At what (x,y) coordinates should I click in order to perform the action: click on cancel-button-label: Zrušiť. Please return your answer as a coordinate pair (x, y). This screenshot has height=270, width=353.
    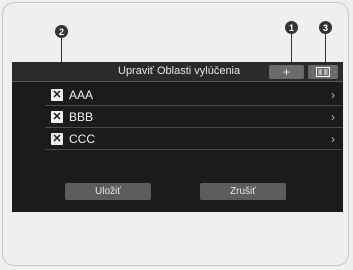
    Looking at the image, I should click on (243, 191).